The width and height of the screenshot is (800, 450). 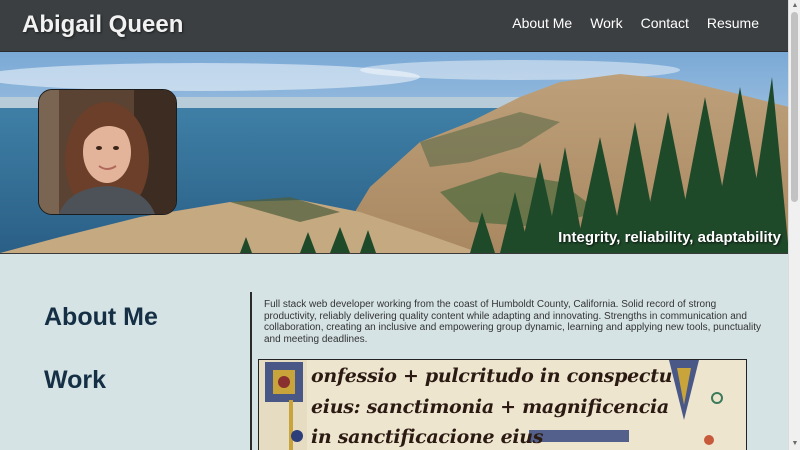 What do you see at coordinates (101, 317) in the screenshot?
I see `sidebar-item-about-me: About Me` at bounding box center [101, 317].